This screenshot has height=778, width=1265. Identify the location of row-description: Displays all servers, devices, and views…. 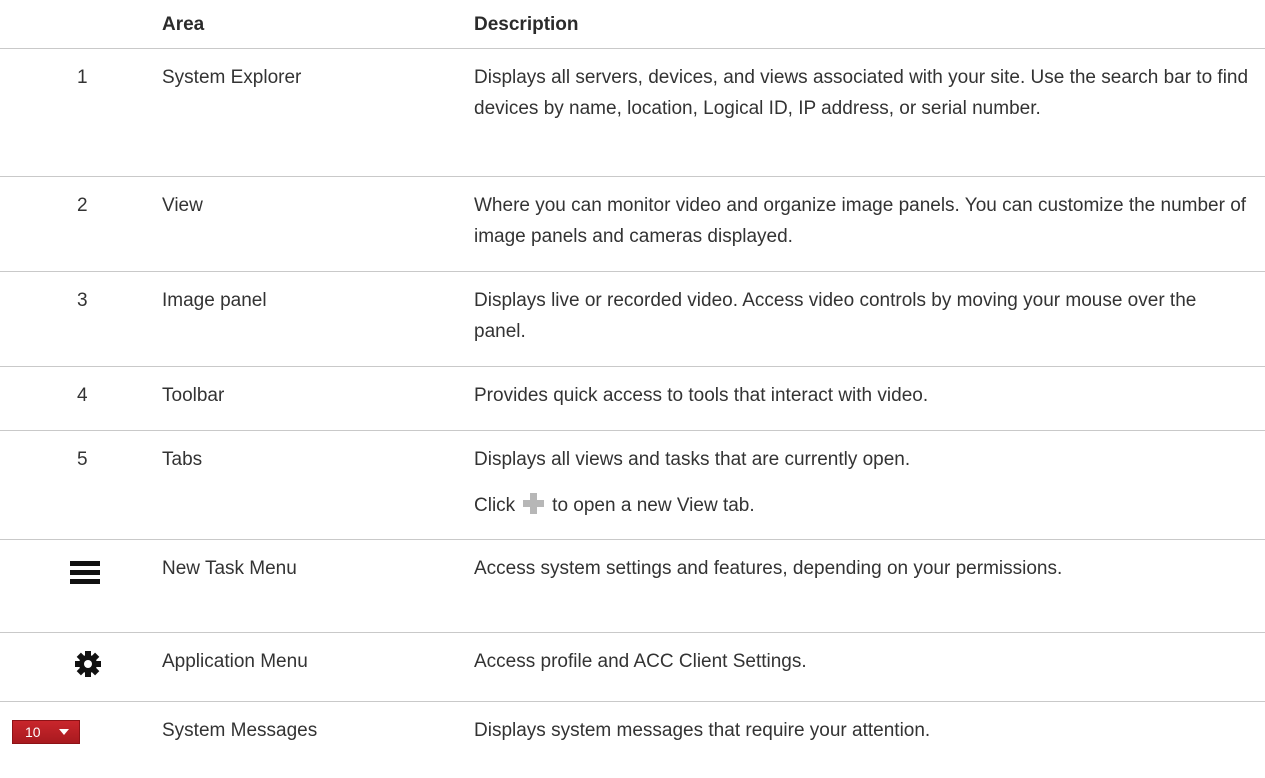
(861, 93).